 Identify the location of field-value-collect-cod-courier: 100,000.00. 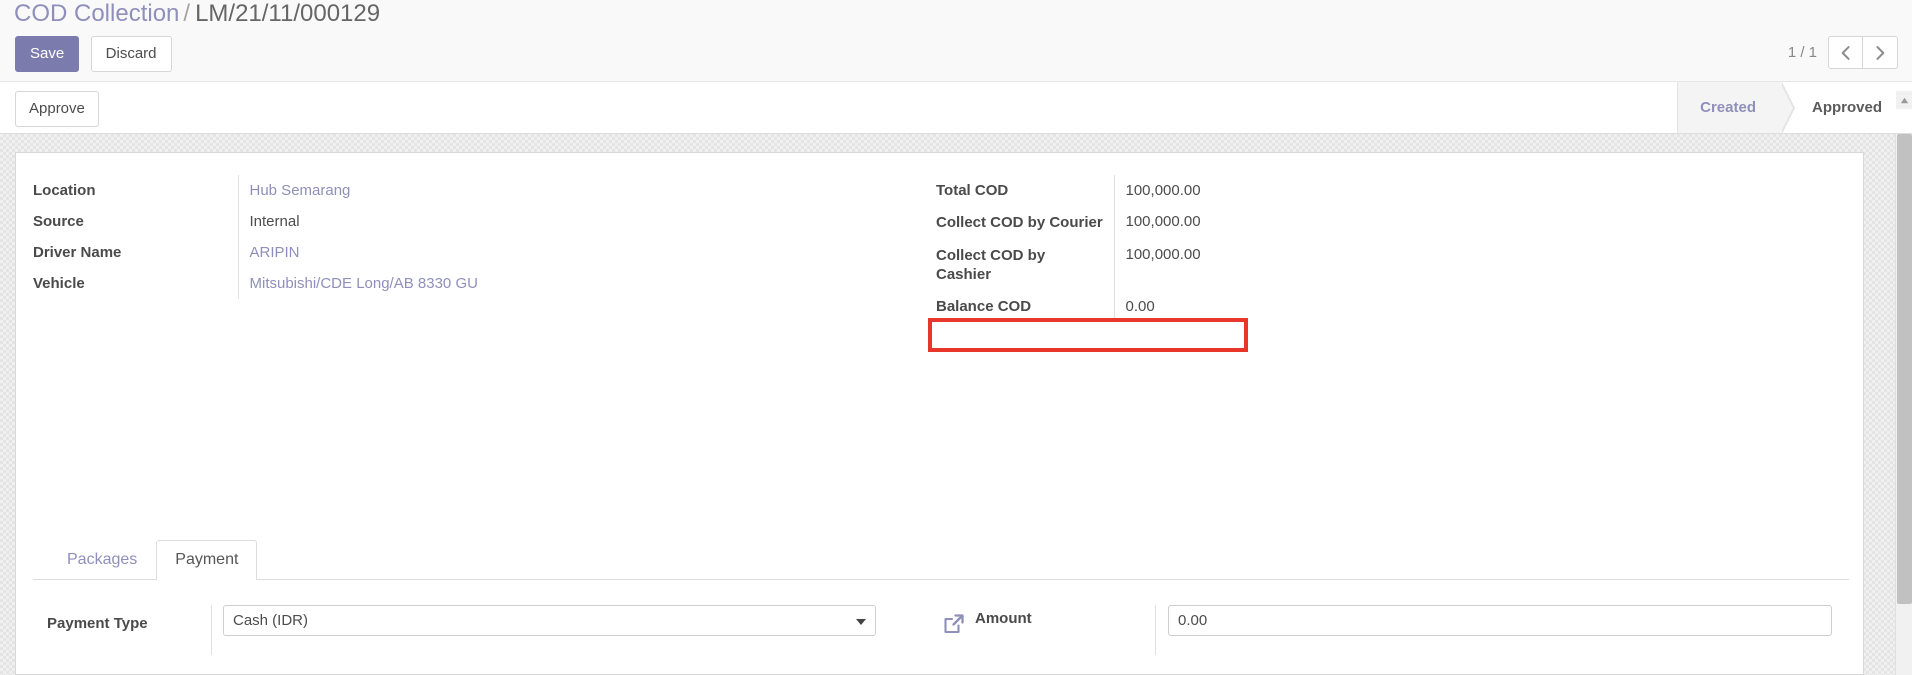
(1184, 222).